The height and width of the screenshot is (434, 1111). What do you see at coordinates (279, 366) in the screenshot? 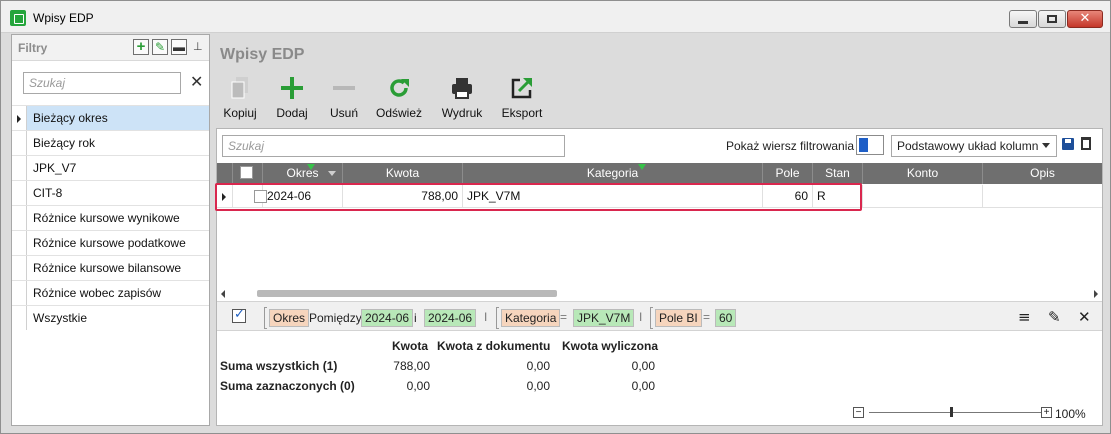
I see `totals-row-label: Suma wszystkich (1)` at bounding box center [279, 366].